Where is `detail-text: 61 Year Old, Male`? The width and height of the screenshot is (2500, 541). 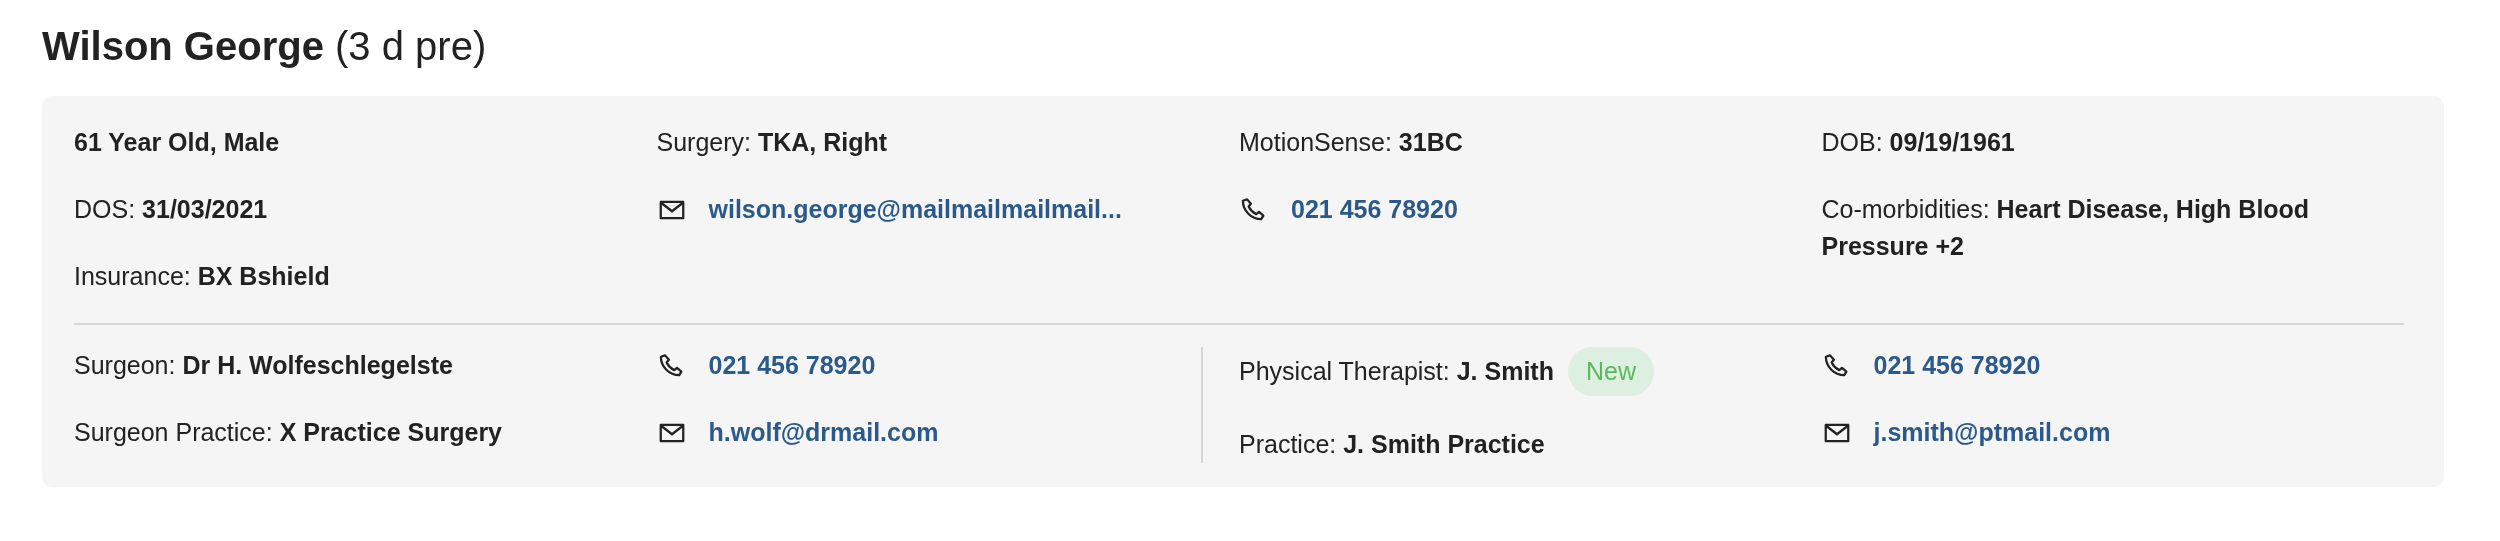 detail-text: 61 Year Old, Male is located at coordinates (177, 142).